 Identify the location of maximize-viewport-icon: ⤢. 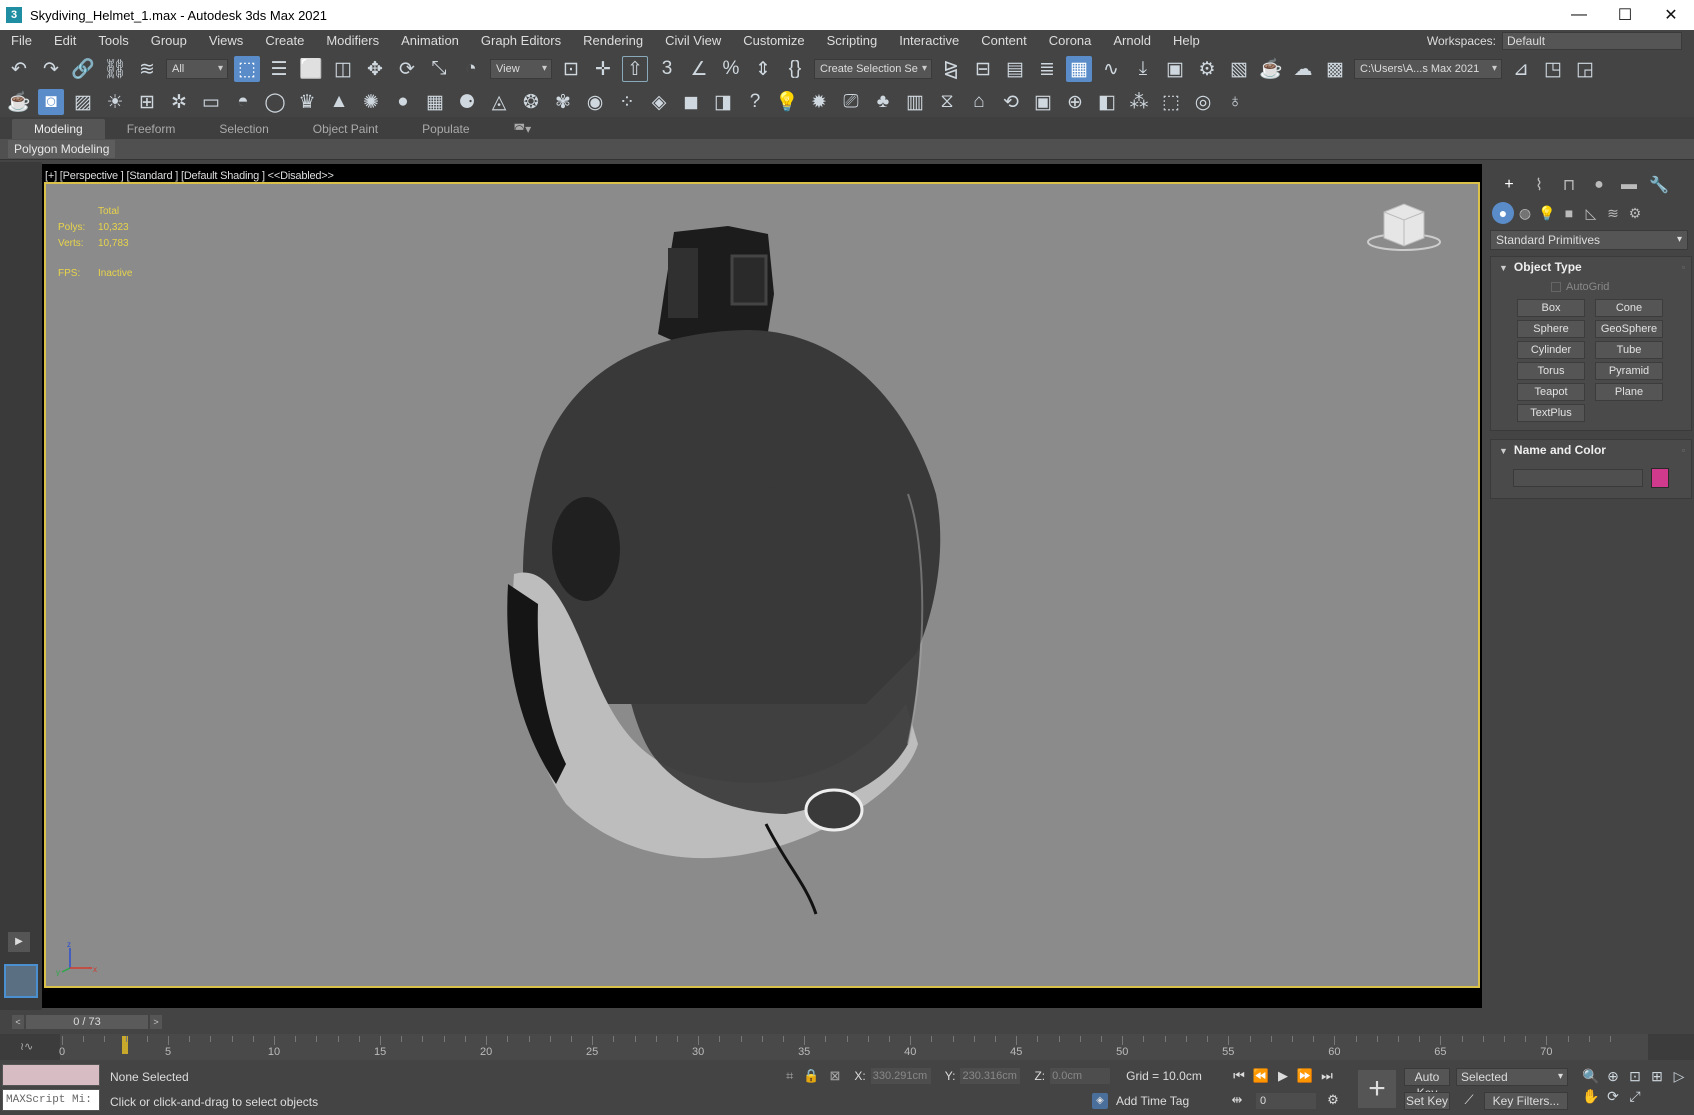
(1635, 1098).